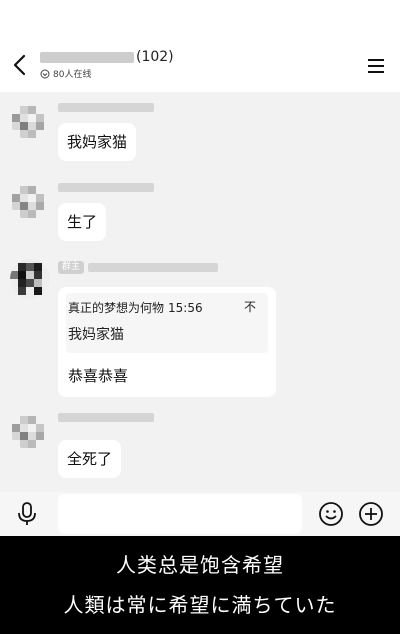  I want to click on message-bubble: 生了, so click(82, 222).